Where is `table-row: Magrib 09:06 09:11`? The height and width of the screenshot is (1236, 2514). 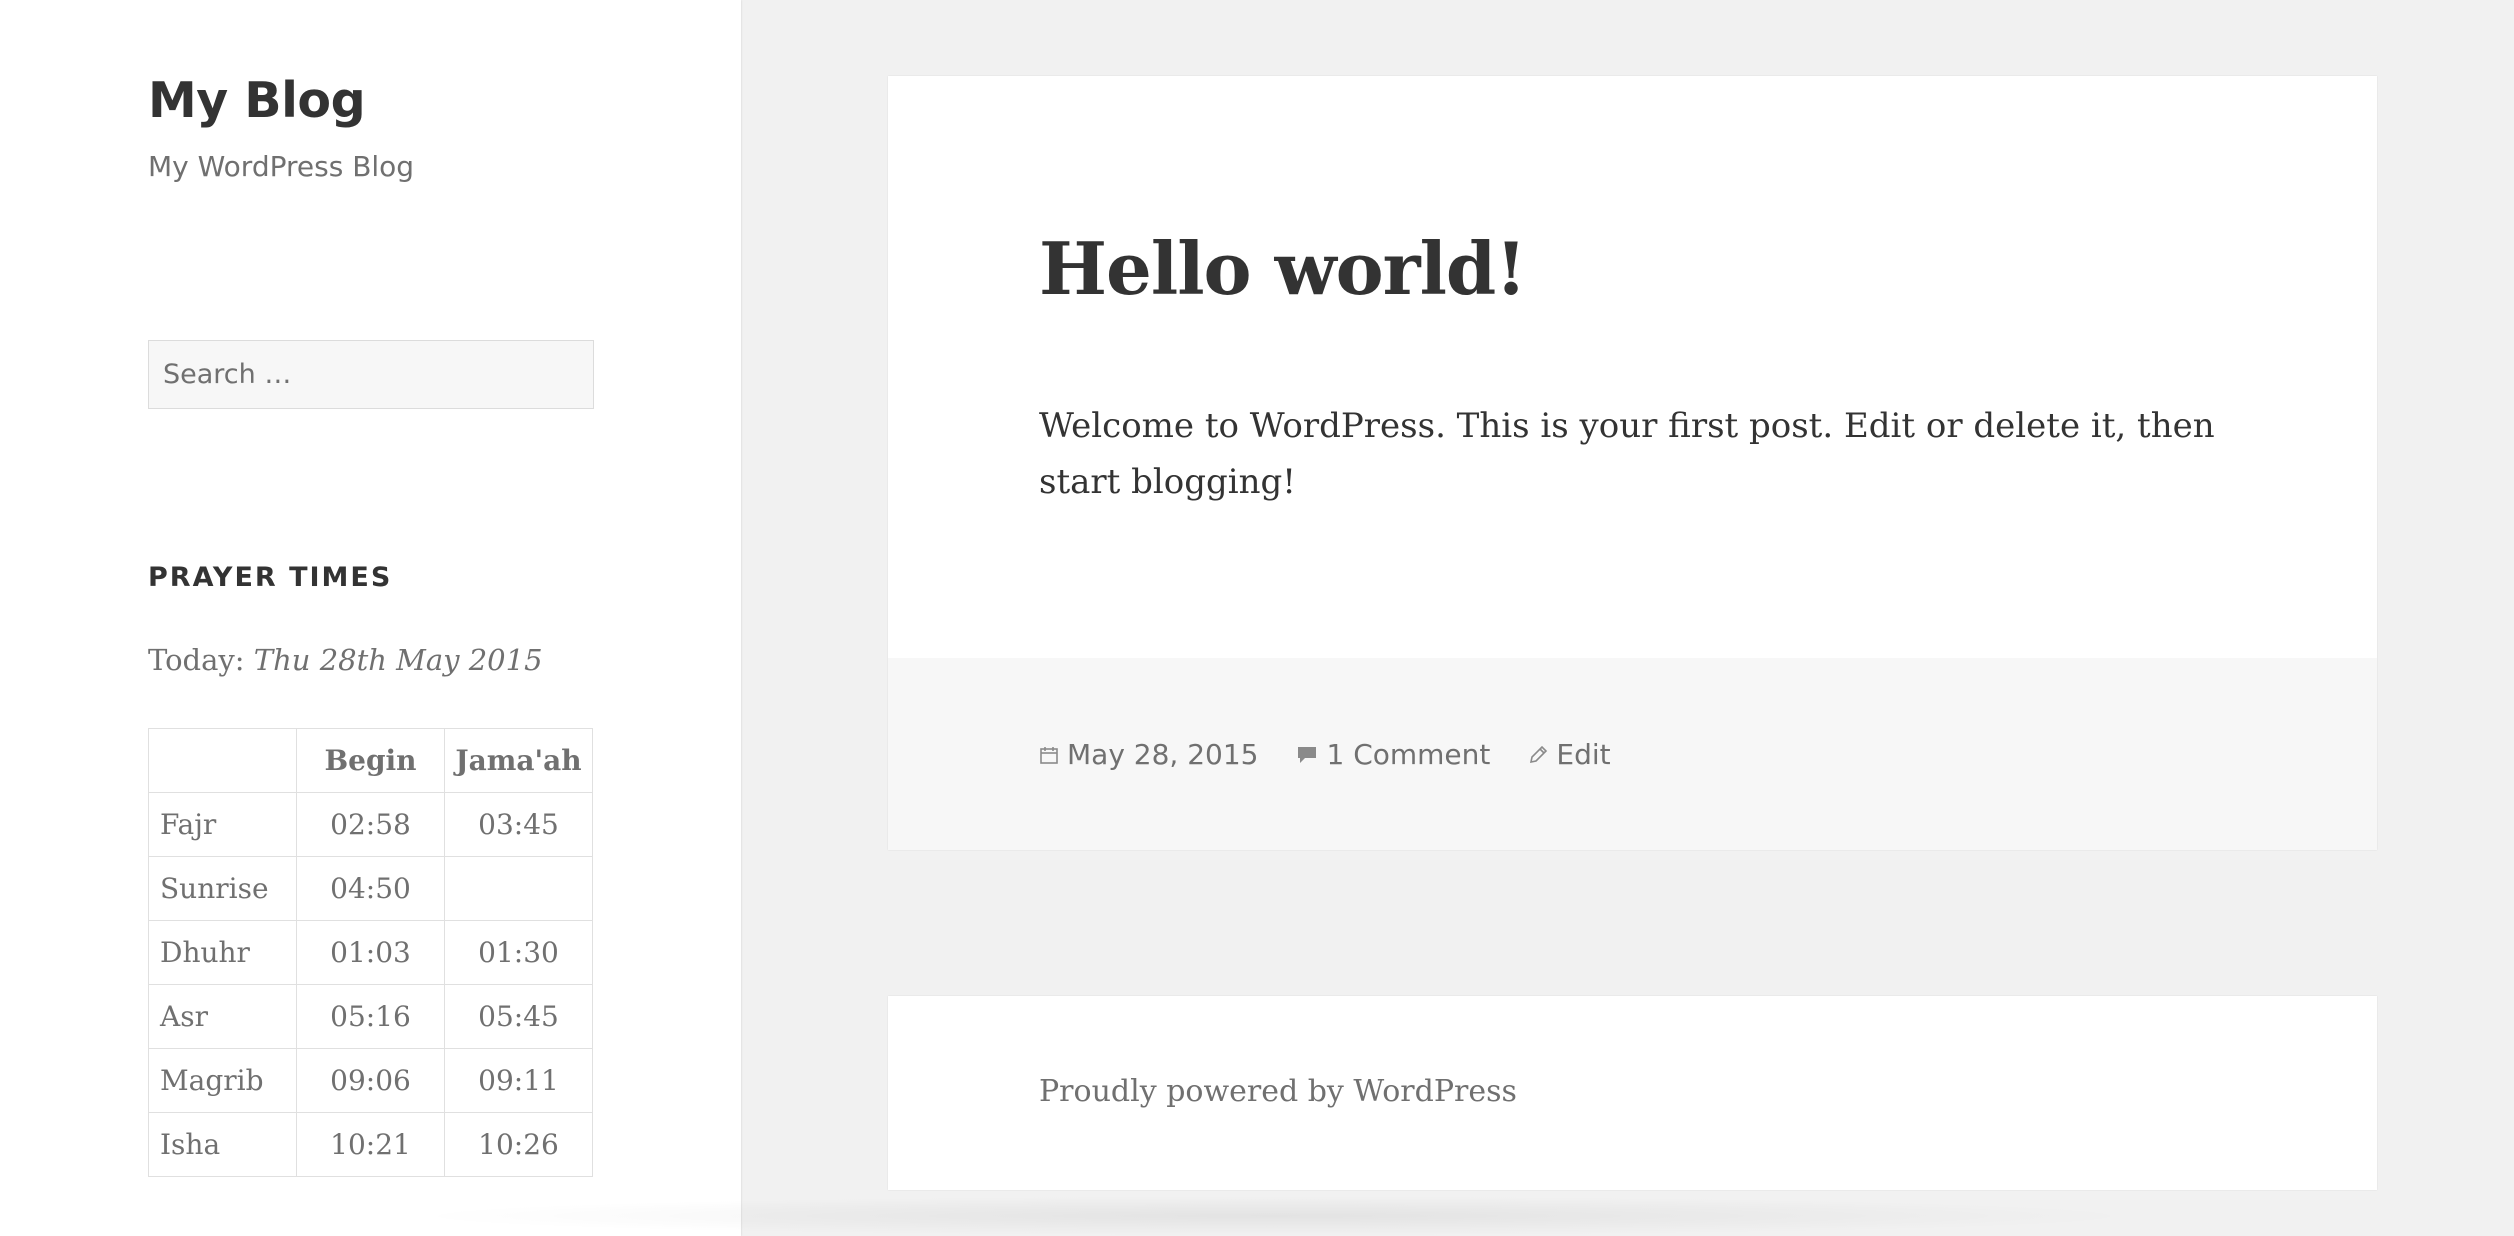 table-row: Magrib 09:06 09:11 is located at coordinates (370, 1080).